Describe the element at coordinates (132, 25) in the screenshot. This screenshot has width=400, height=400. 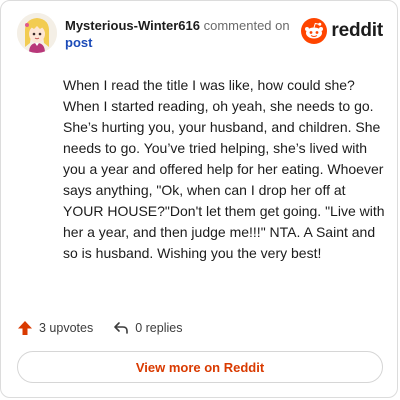
I see `username: Mysterious-Winter616` at that location.